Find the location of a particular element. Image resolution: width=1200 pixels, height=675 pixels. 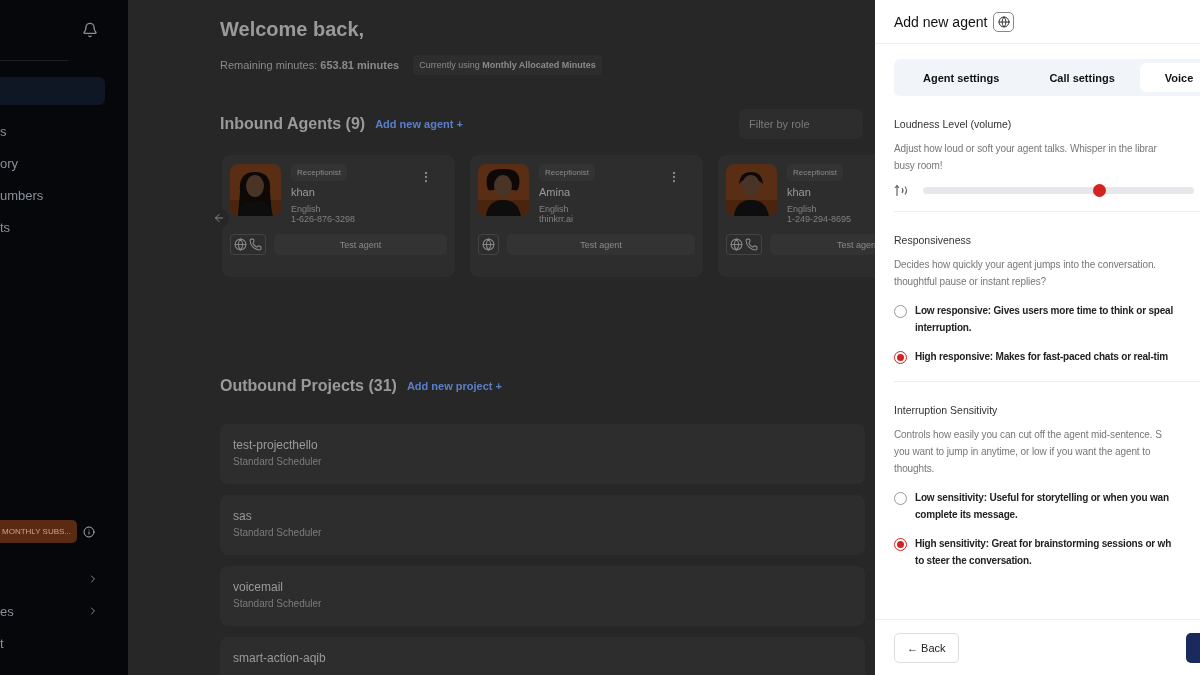

option-label: High sensitivity: Great for brainstorming sessions or wh is located at coordinates (1043, 544).